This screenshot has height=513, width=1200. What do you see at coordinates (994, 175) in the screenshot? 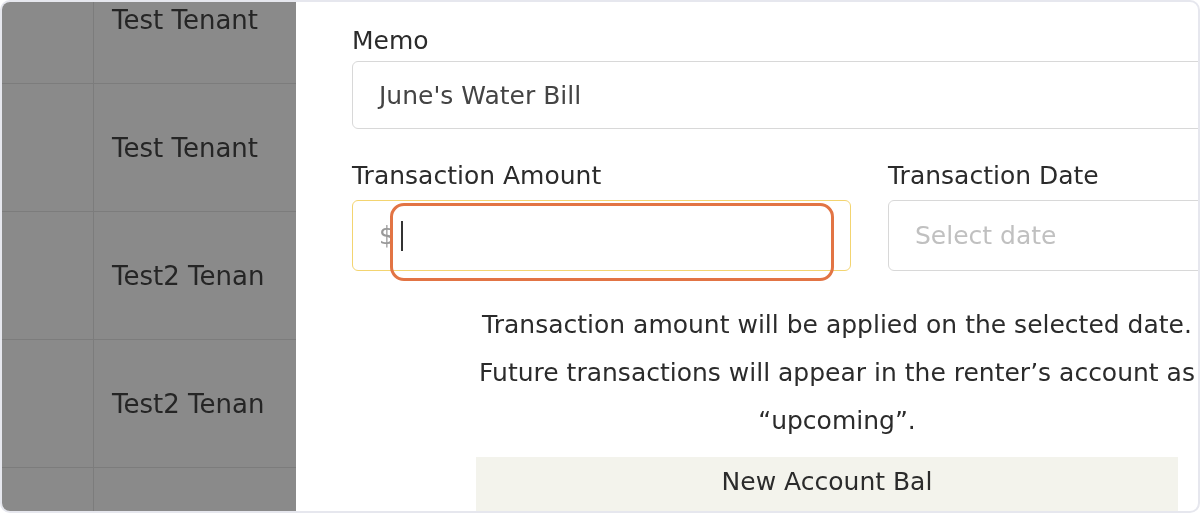
I see `date-label: Transaction Date` at bounding box center [994, 175].